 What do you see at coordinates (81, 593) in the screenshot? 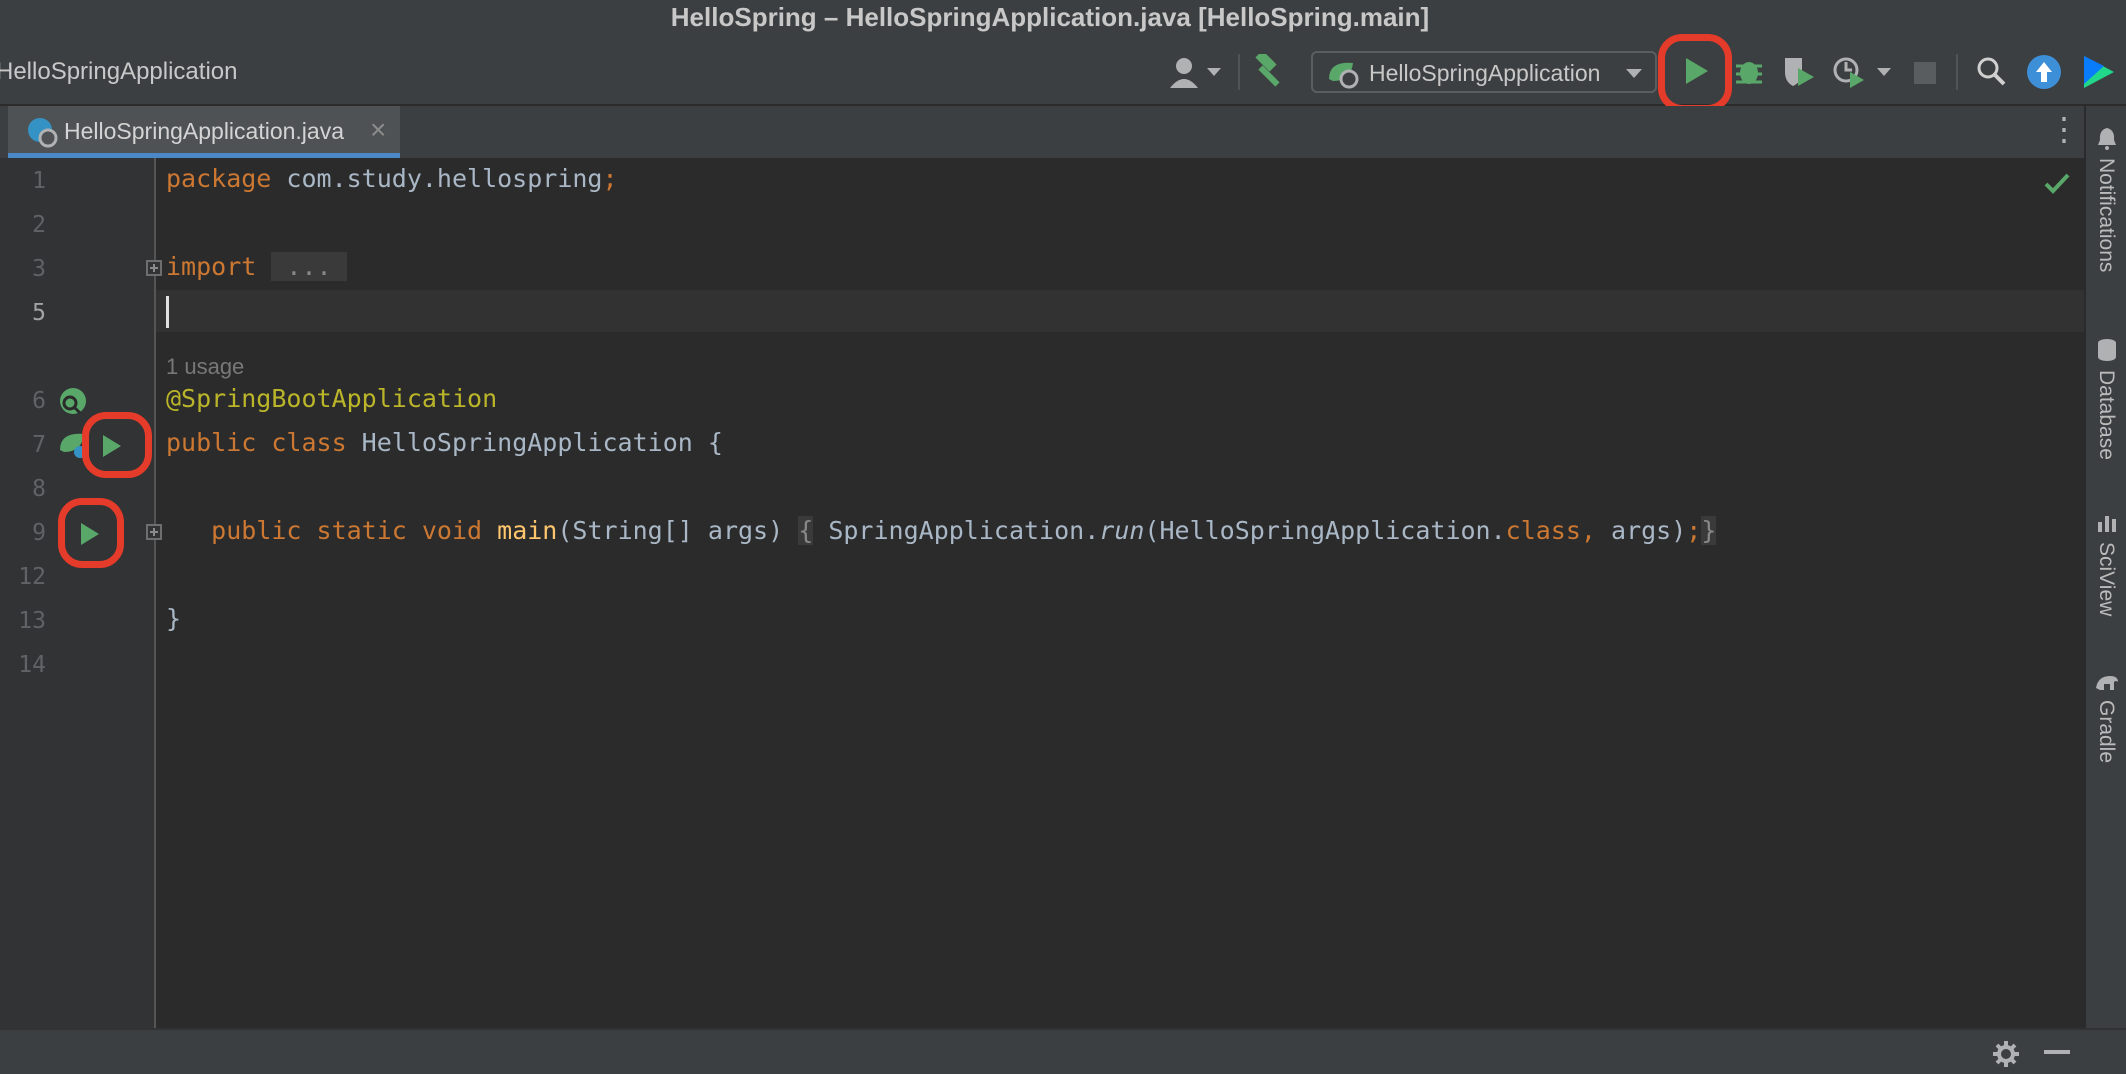
I see `gutter: 1 2 3 5 6 7 8 9 12 13 14` at bounding box center [81, 593].